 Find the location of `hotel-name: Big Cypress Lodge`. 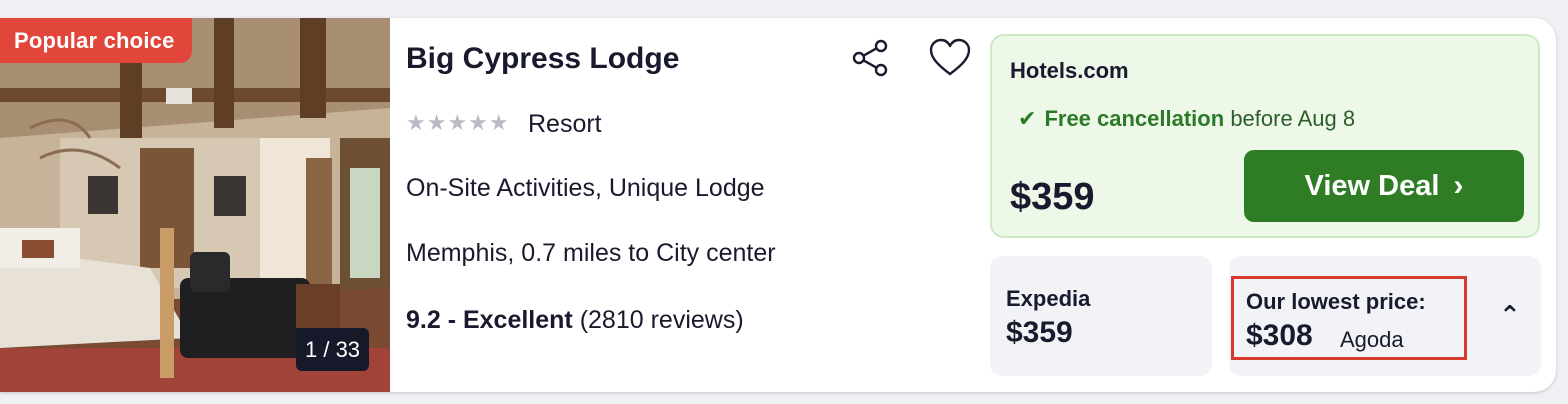

hotel-name: Big Cypress Lodge is located at coordinates (542, 59).